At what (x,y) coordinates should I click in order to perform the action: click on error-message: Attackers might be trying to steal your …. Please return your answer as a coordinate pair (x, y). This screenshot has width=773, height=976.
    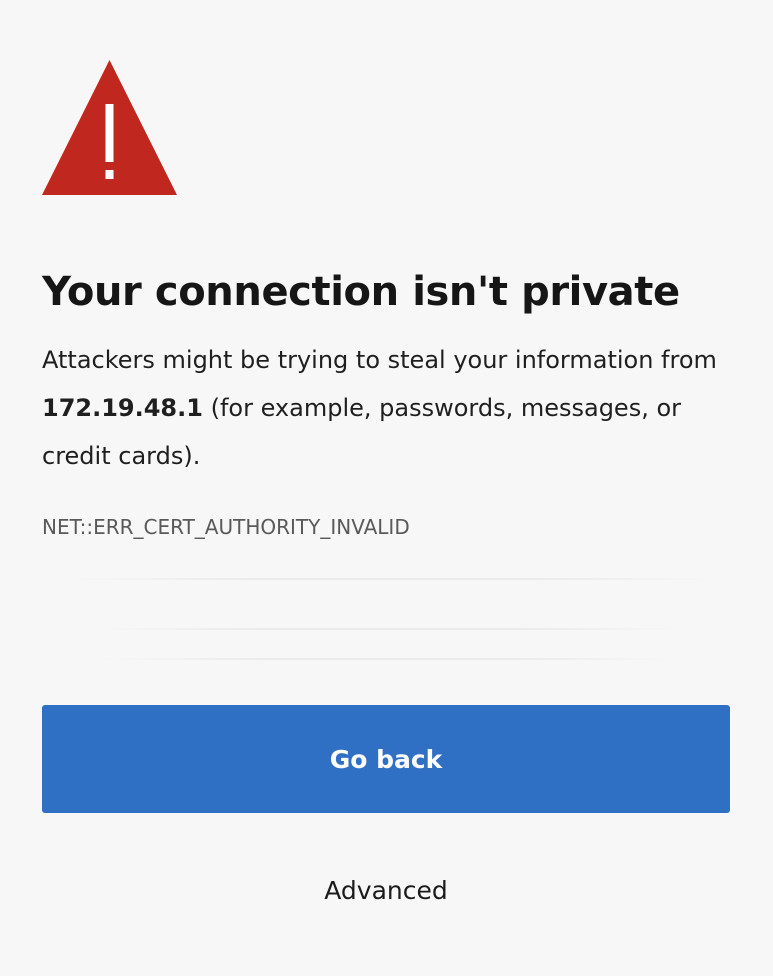
    Looking at the image, I should click on (387, 408).